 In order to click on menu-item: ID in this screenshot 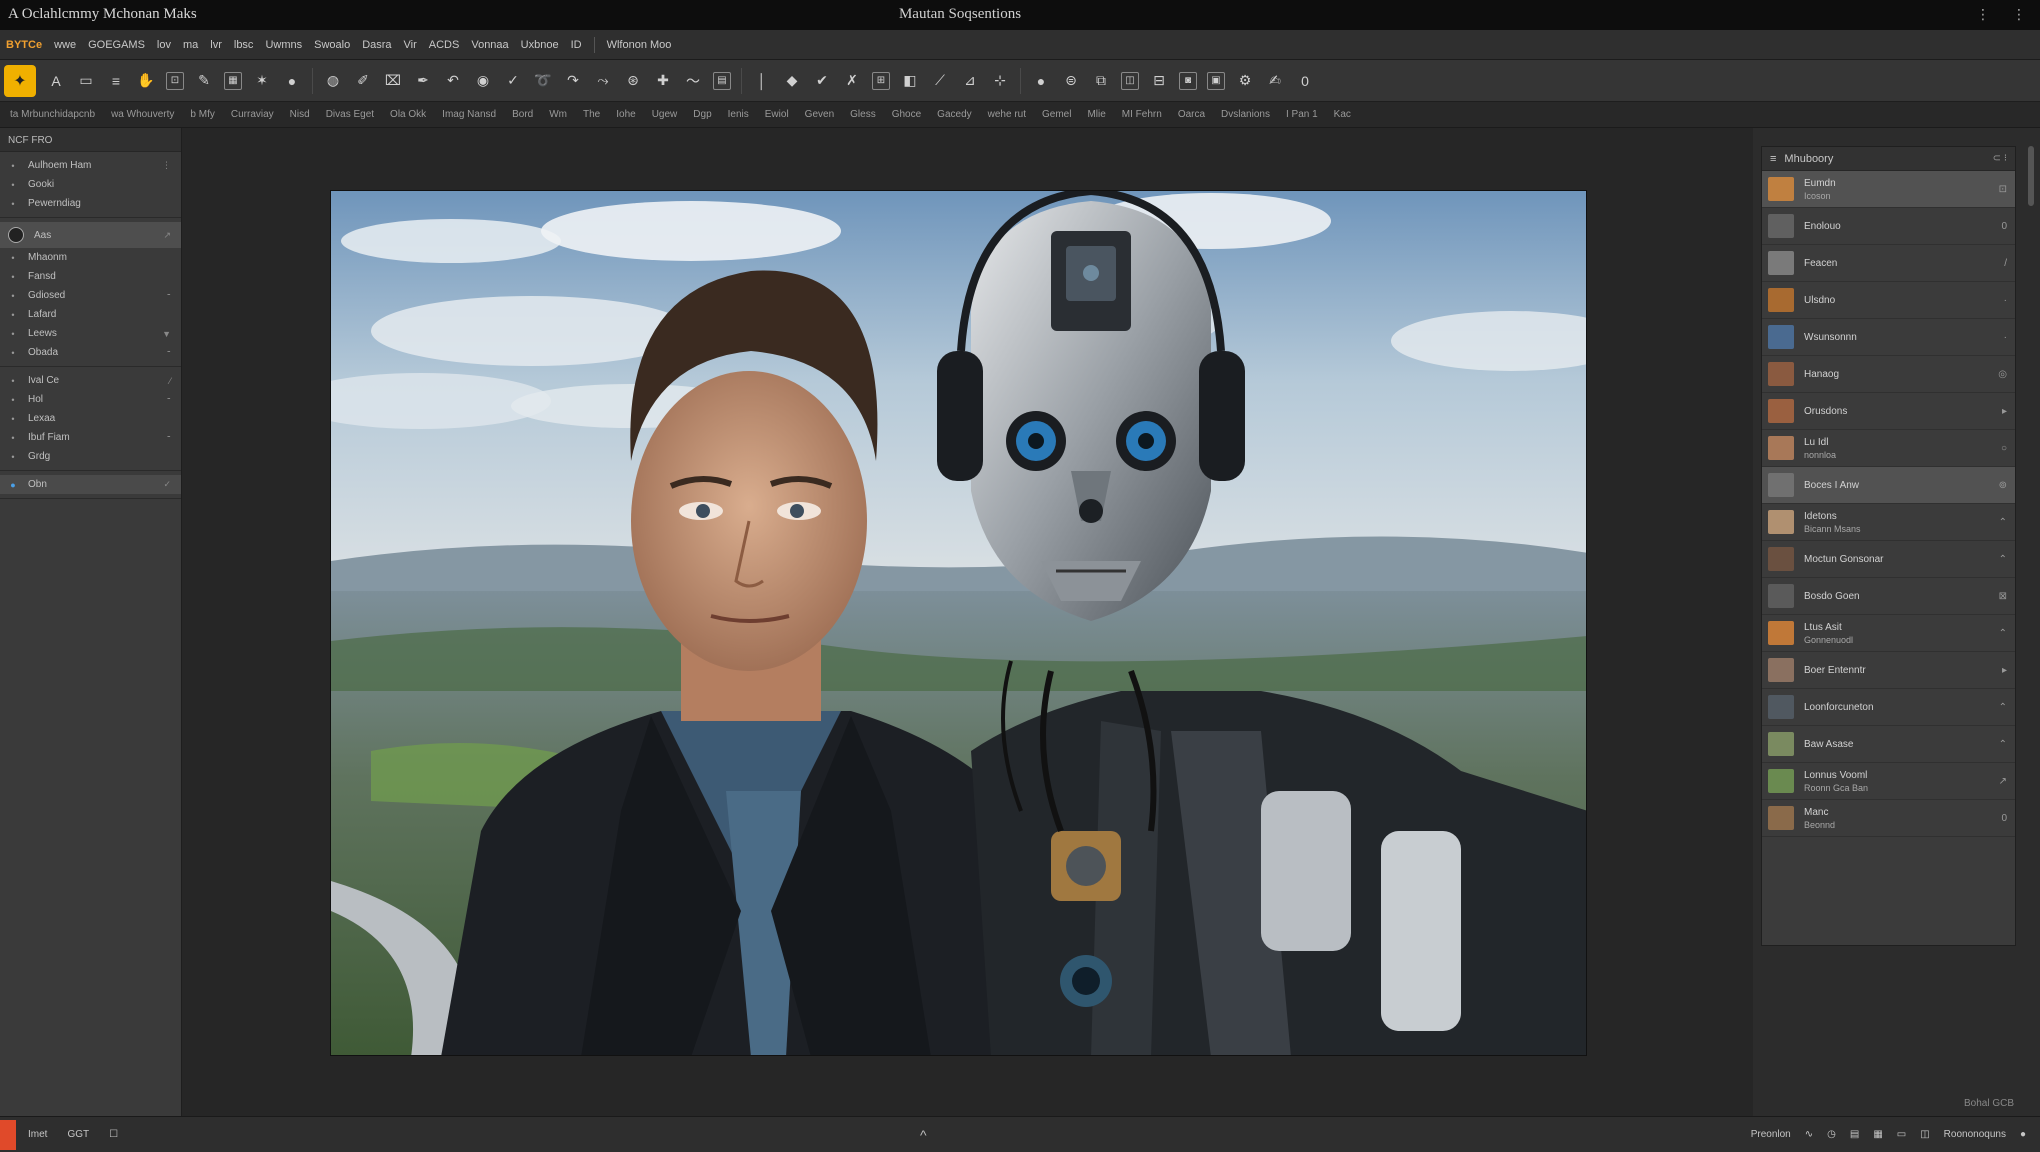, I will do `click(576, 45)`.